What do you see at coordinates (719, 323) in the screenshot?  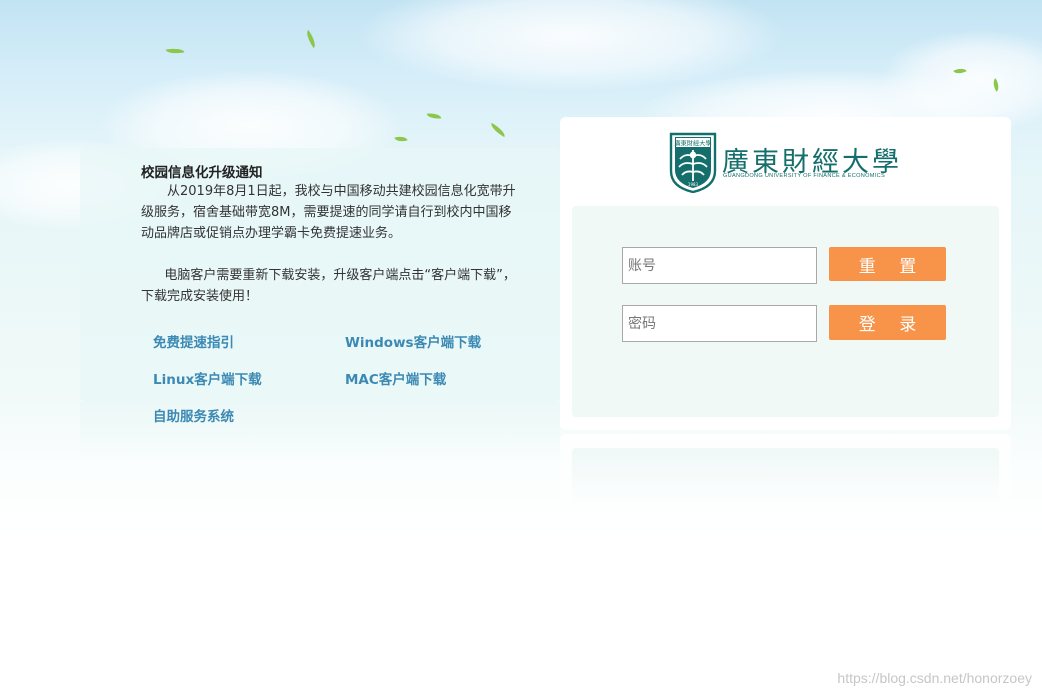 I see `password-input` at bounding box center [719, 323].